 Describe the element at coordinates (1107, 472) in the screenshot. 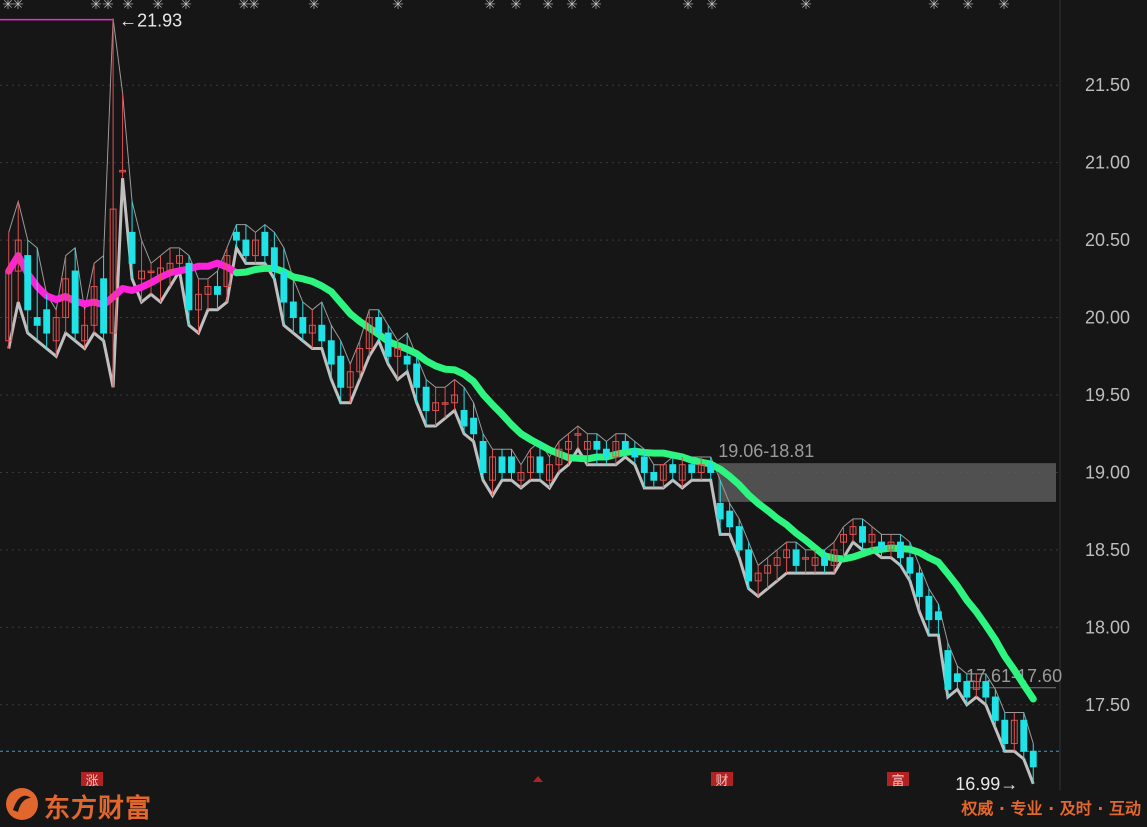

I see `y-tick-label: 19.00` at that location.